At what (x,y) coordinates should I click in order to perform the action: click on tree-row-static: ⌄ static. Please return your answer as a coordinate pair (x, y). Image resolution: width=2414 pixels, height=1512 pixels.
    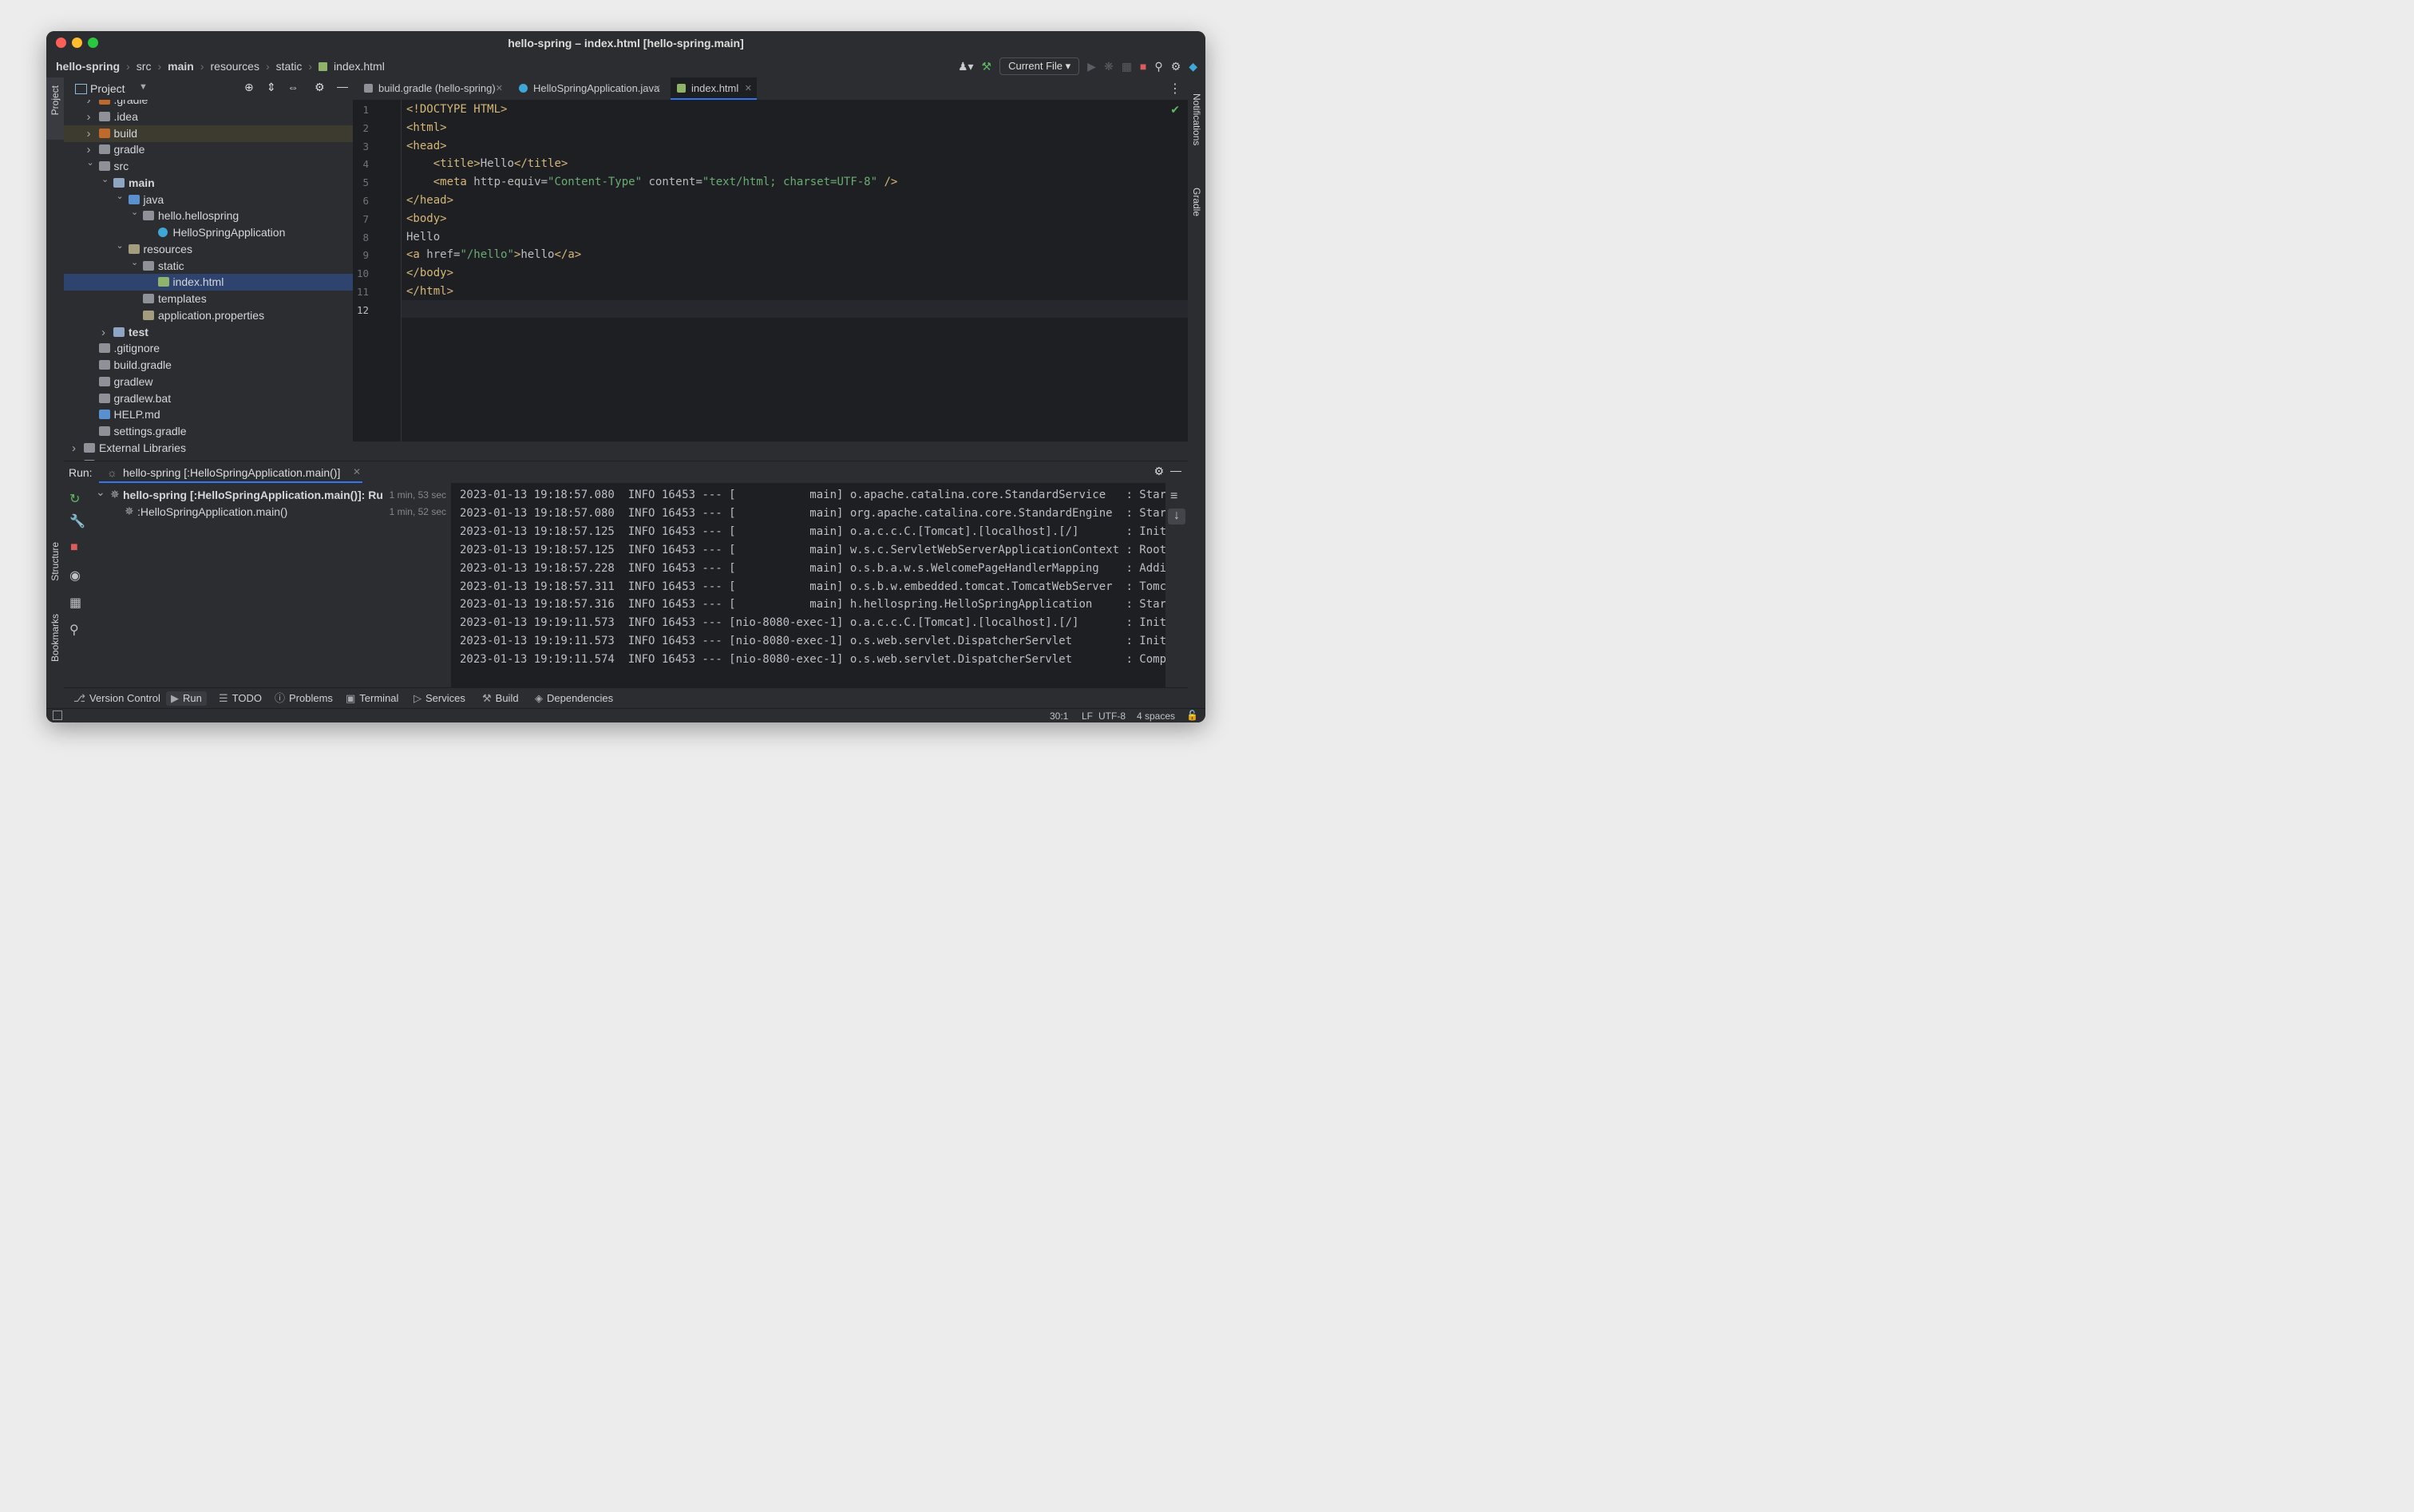
    Looking at the image, I should click on (208, 266).